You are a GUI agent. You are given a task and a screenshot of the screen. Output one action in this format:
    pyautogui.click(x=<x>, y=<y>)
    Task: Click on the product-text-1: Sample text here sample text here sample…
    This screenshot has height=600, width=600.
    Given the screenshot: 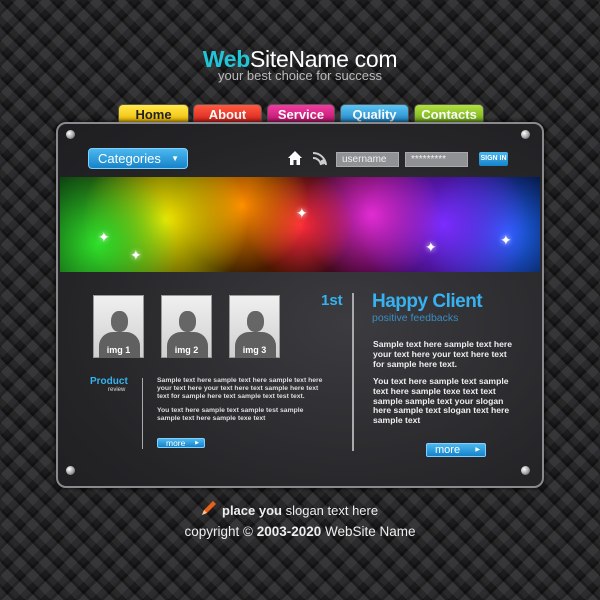 What is the action you would take?
    pyautogui.click(x=240, y=388)
    